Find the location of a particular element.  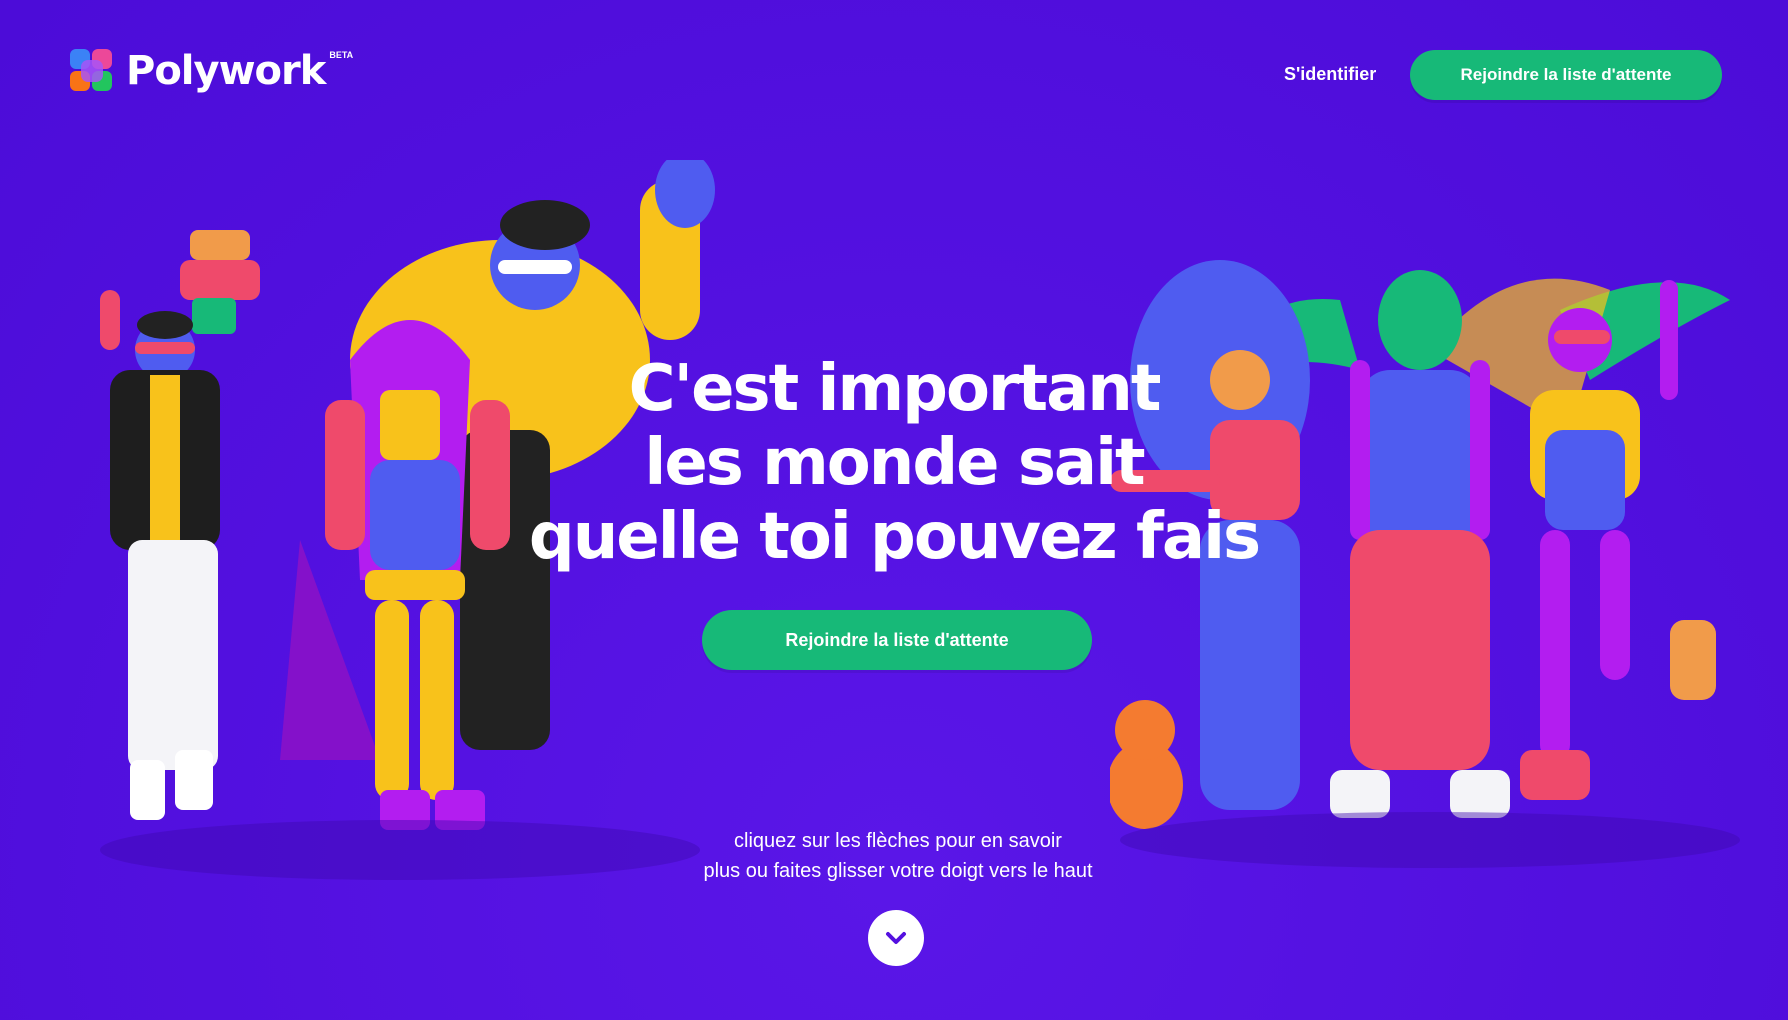

brand-logo: Polywork BETA is located at coordinates (211, 71).